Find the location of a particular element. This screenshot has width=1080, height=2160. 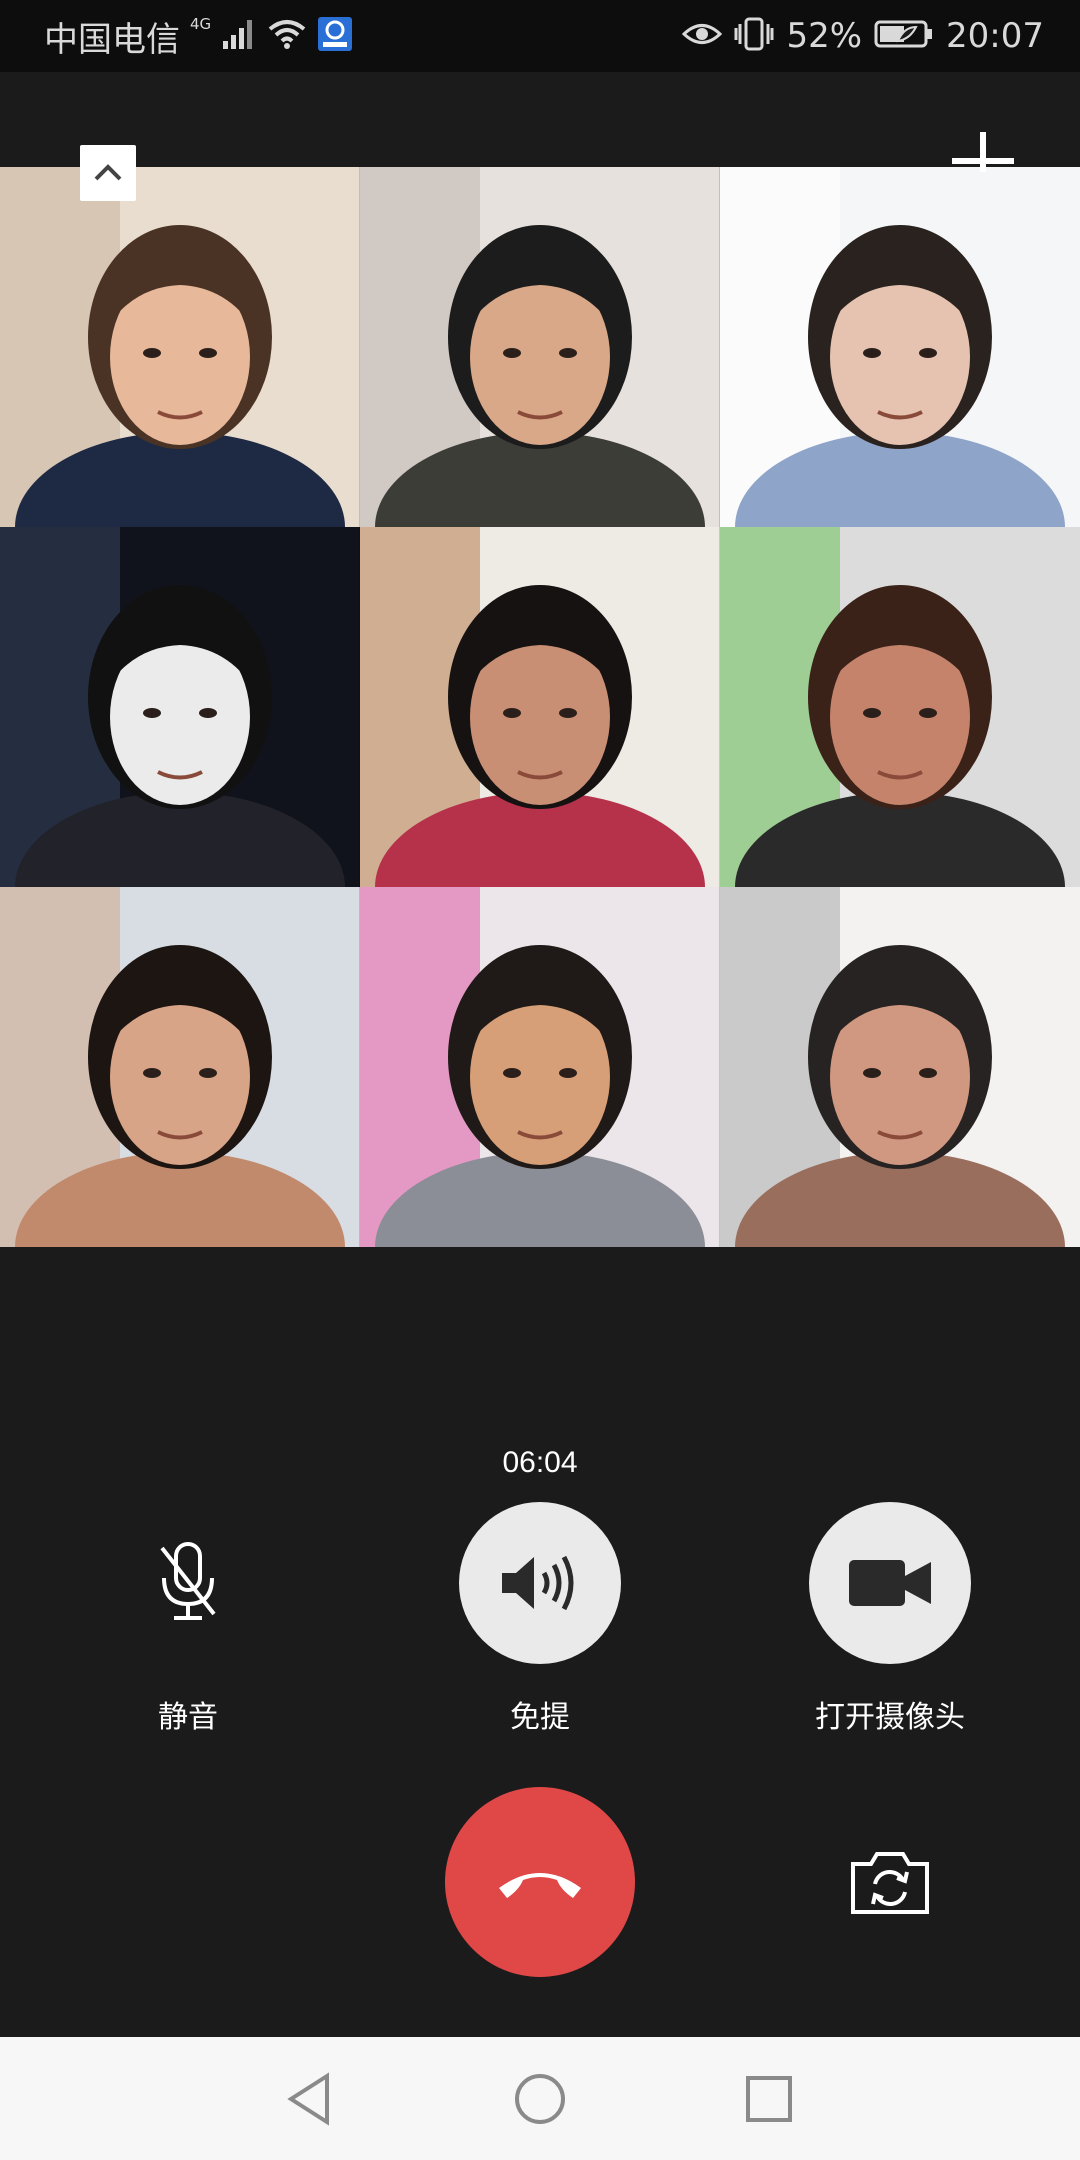

status-bar-right: 52% 20:07 is located at coordinates (863, 36).